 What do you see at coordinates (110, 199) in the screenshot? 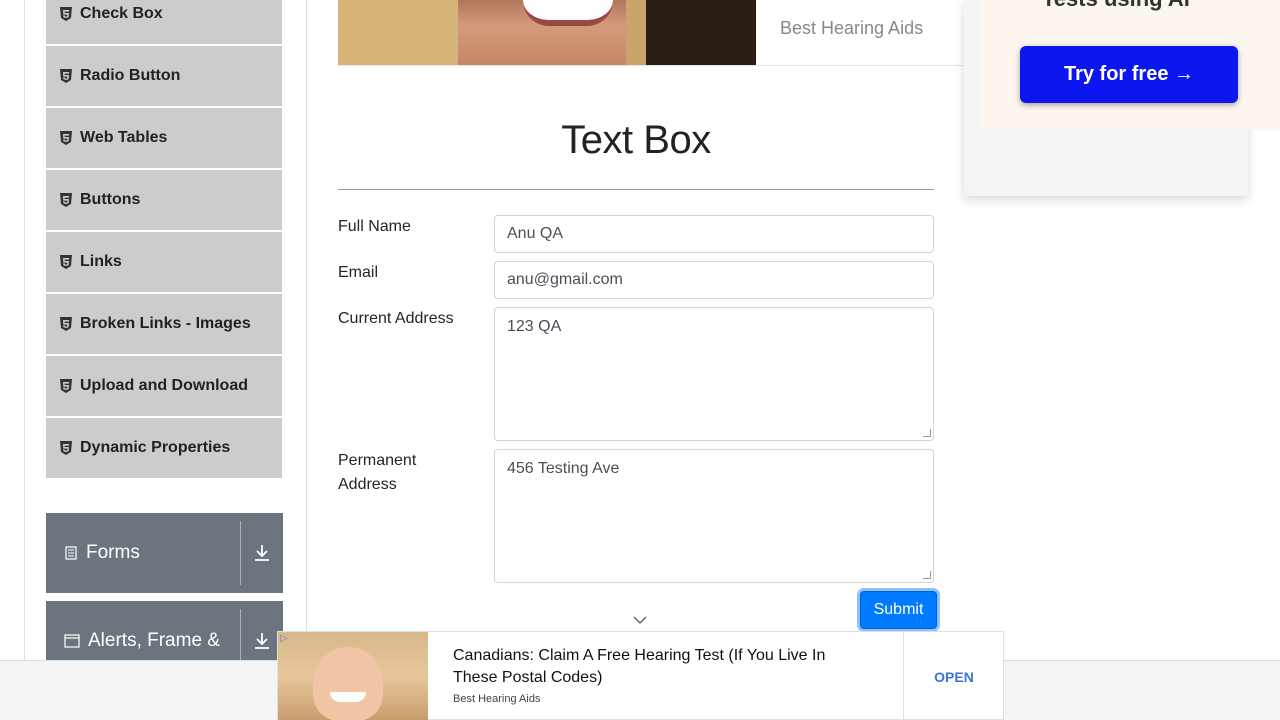
I see `sidebar-item-label: Buttons` at bounding box center [110, 199].